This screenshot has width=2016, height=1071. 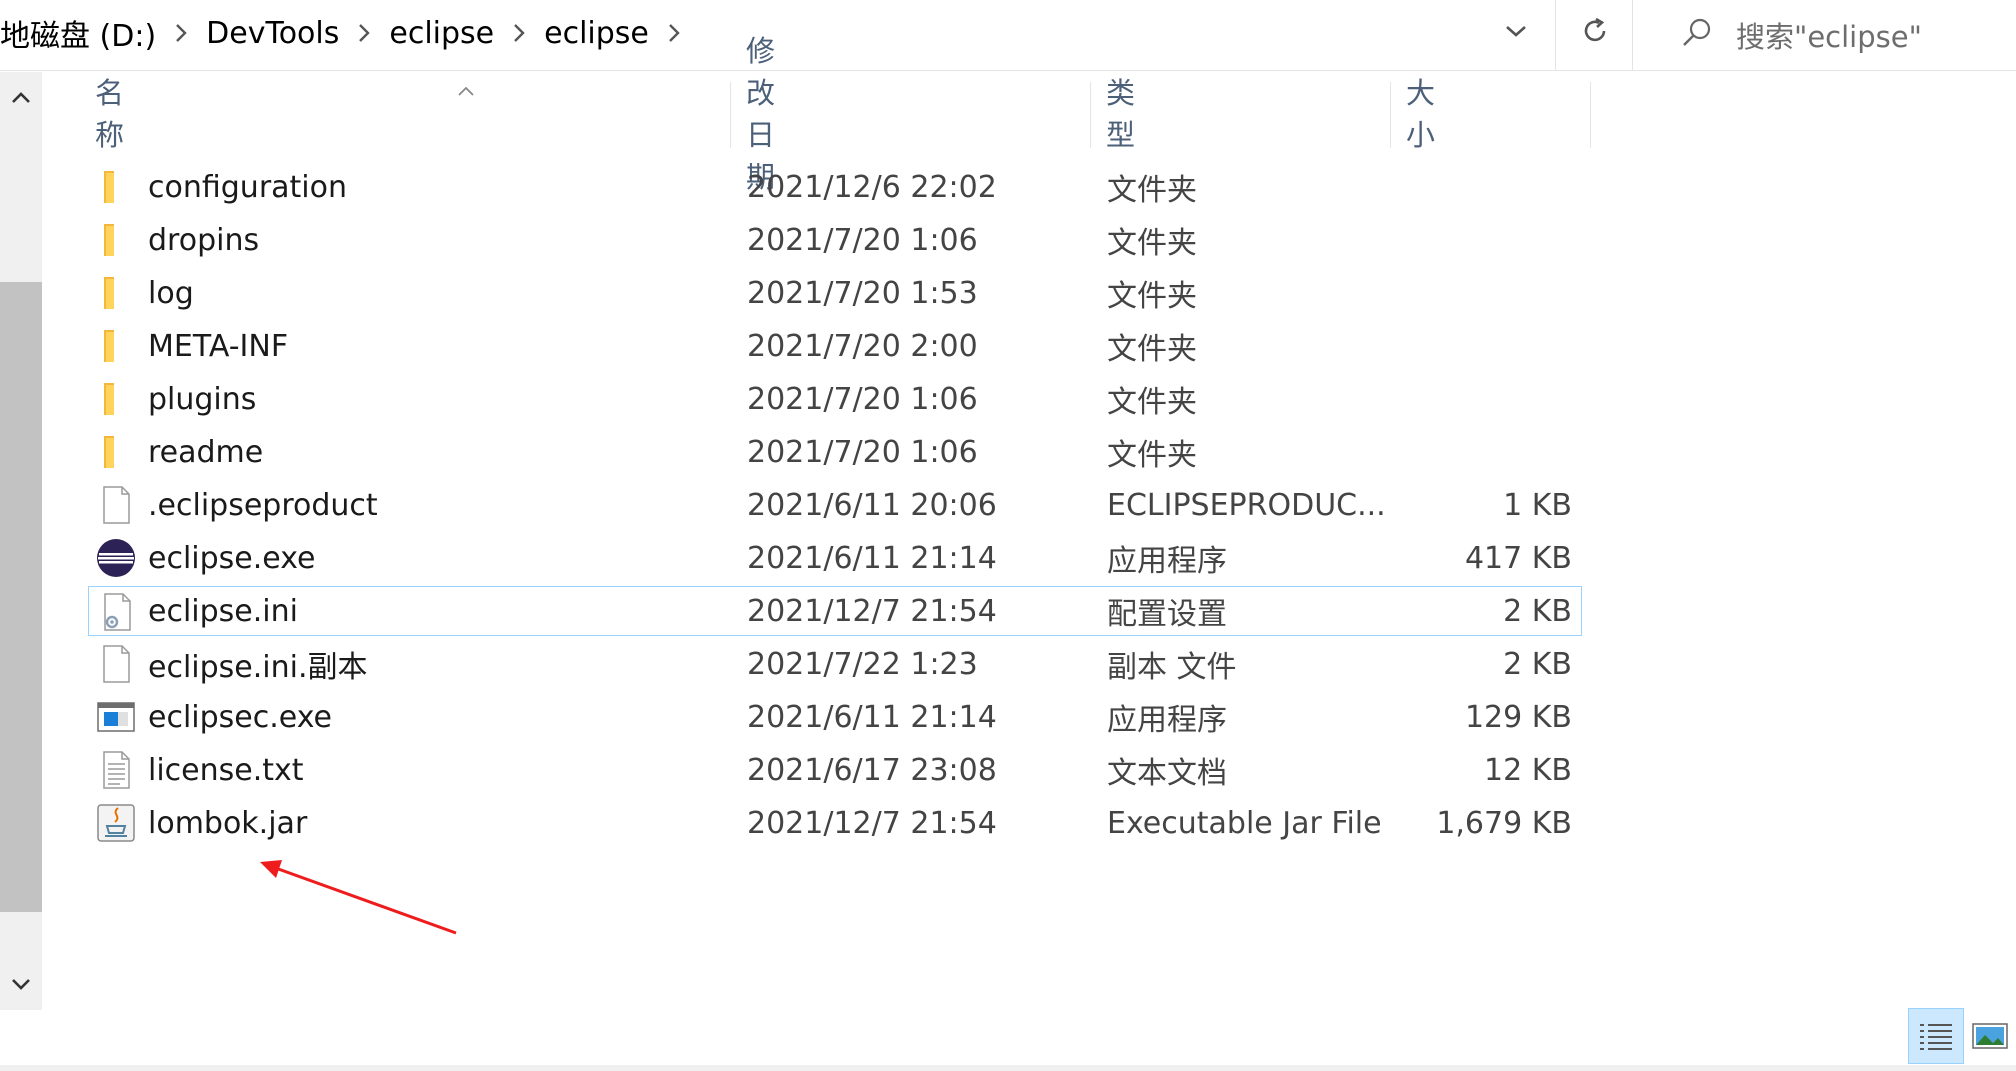 What do you see at coordinates (1518, 717) in the screenshot?
I see `file-size: 129 KB` at bounding box center [1518, 717].